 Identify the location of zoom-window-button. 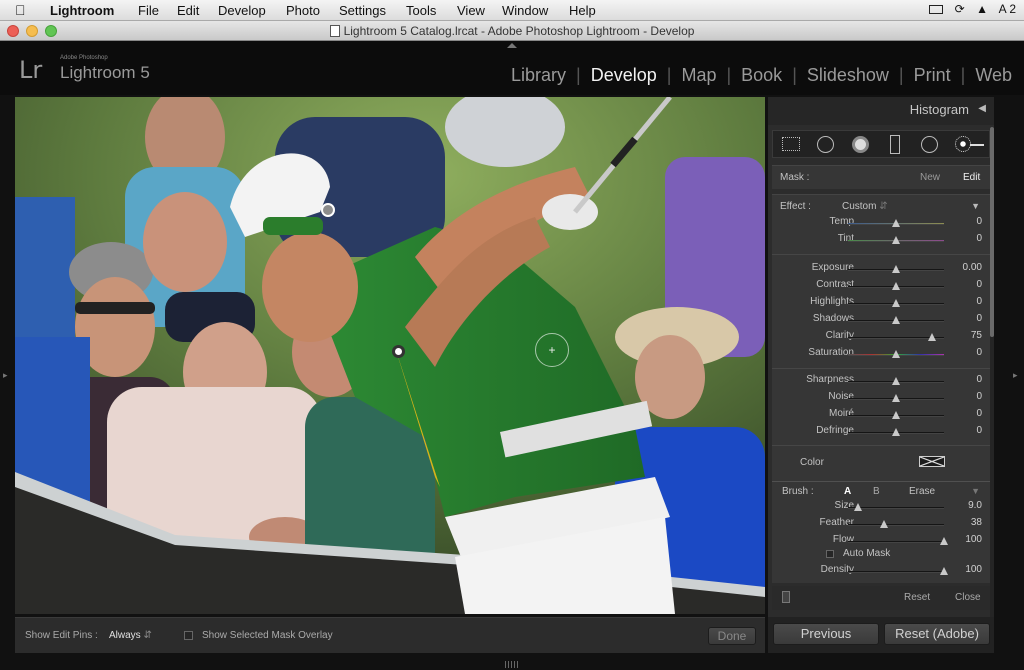
(51, 31).